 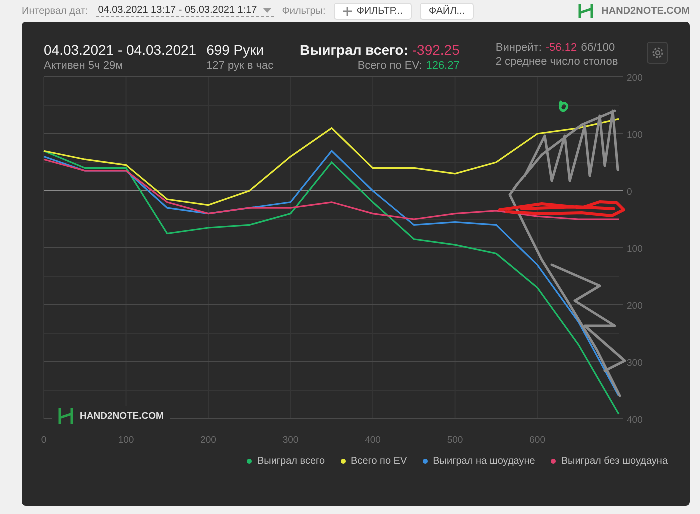 I want to click on x-axis-label: 600, so click(x=538, y=440).